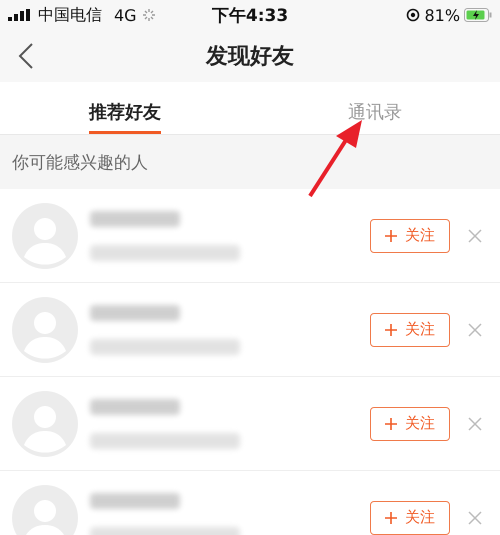 The width and height of the screenshot is (500, 535). I want to click on rotation-lock-icon, so click(413, 15).